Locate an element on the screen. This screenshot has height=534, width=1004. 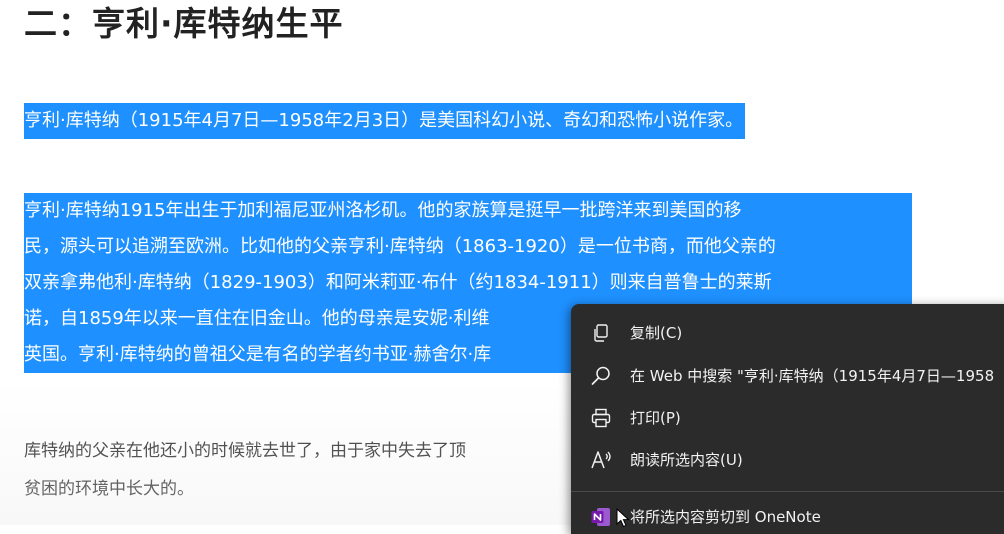
menu-item-label: 打印(P) is located at coordinates (655, 418).